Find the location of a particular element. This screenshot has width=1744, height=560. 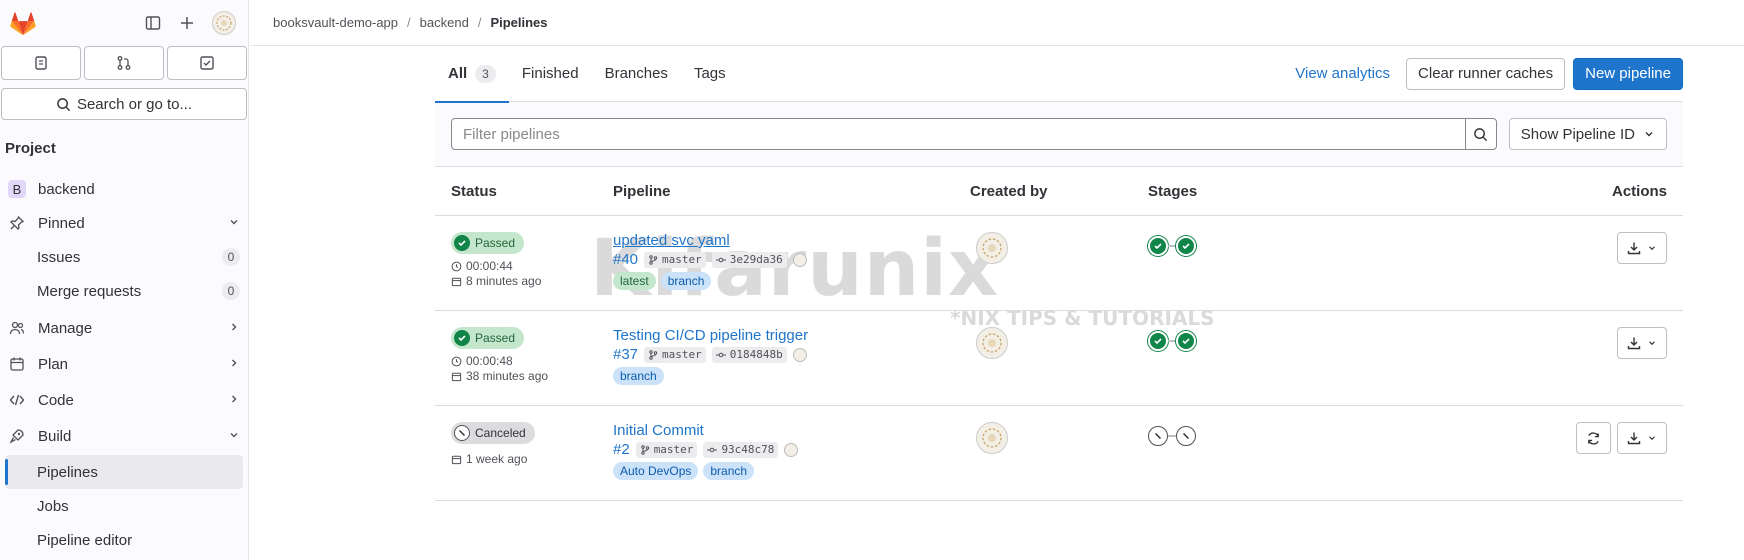

sidebar-item-merge-requests: Merge requests 0 is located at coordinates (124, 291).